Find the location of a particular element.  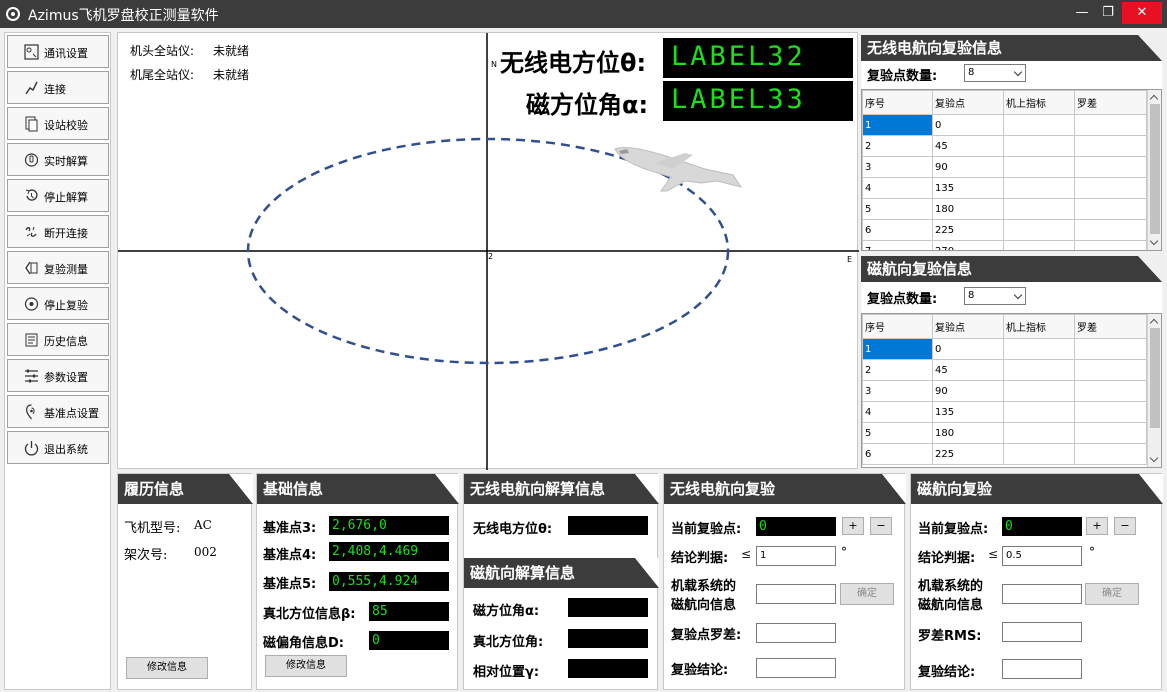

nav-history-button: 历史信息 is located at coordinates (58, 339).